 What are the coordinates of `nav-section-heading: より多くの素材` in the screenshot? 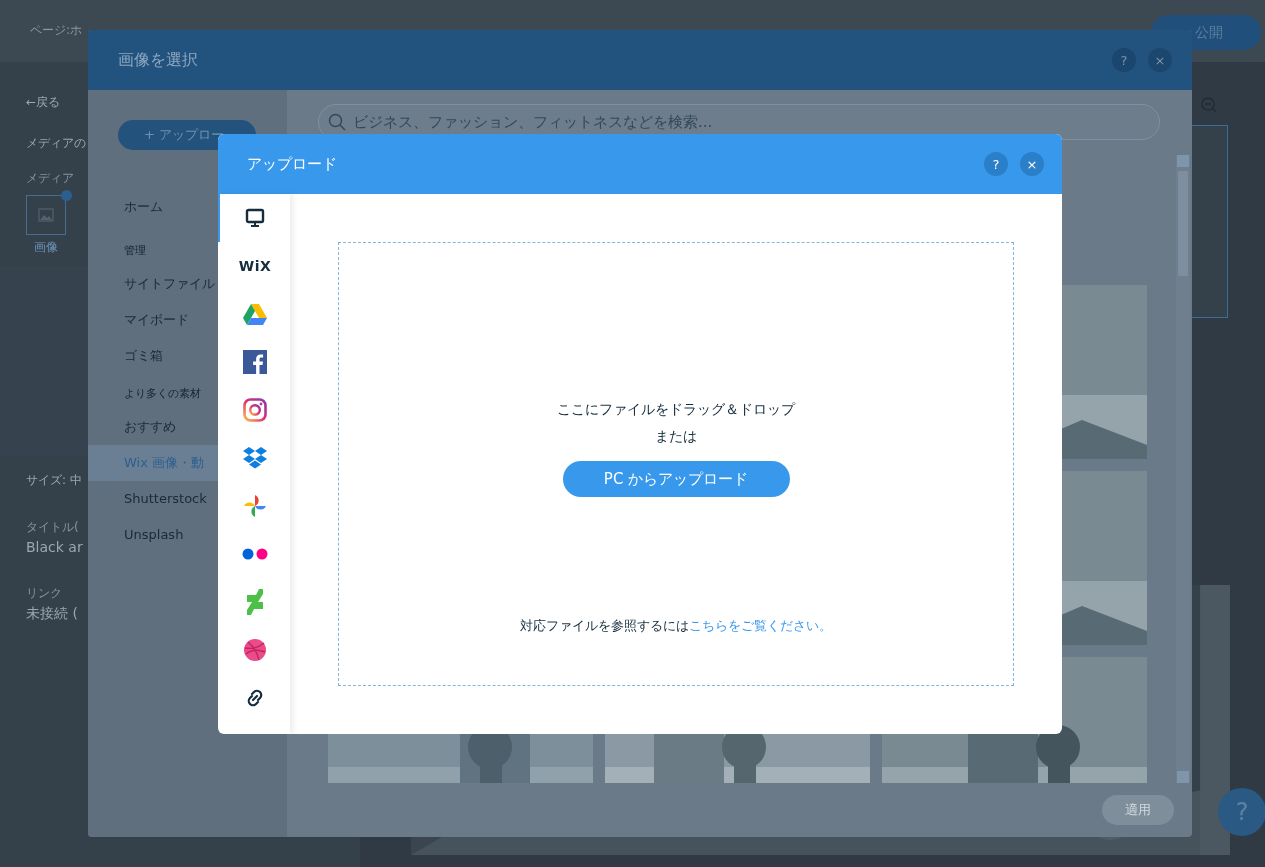 It's located at (162, 393).